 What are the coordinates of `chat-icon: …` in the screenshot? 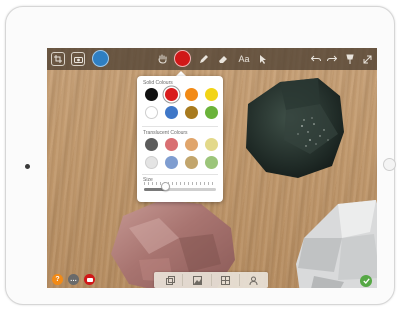 It's located at (73, 279).